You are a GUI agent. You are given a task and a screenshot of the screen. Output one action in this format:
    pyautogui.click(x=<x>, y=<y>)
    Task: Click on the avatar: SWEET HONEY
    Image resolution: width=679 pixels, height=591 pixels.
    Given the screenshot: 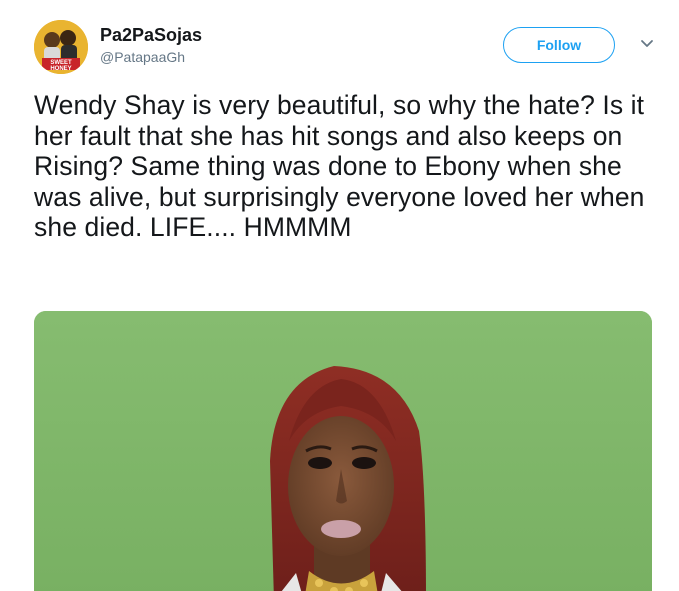 What is the action you would take?
    pyautogui.click(x=61, y=47)
    